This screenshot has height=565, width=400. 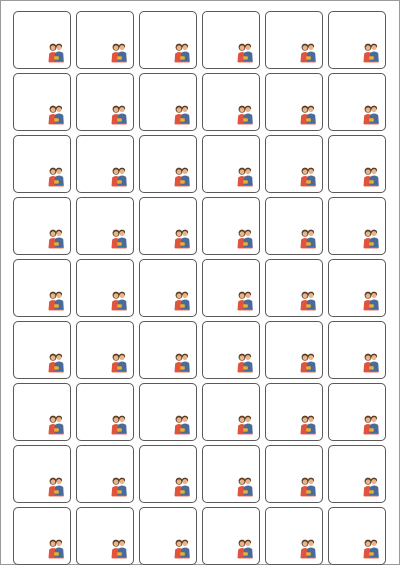 I want to click on label-cell-r8-c2, so click(x=105, y=474).